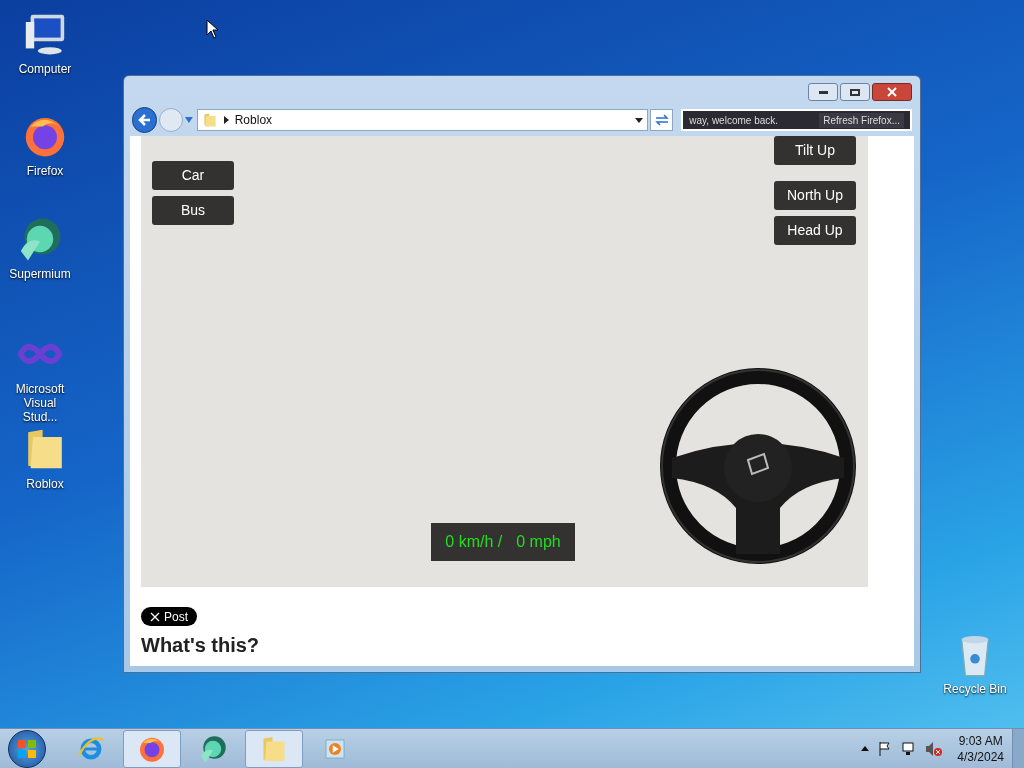 This screenshot has height=768, width=1024. Describe the element at coordinates (226, 120) in the screenshot. I see `breadcrumb-arrow-icon` at that location.